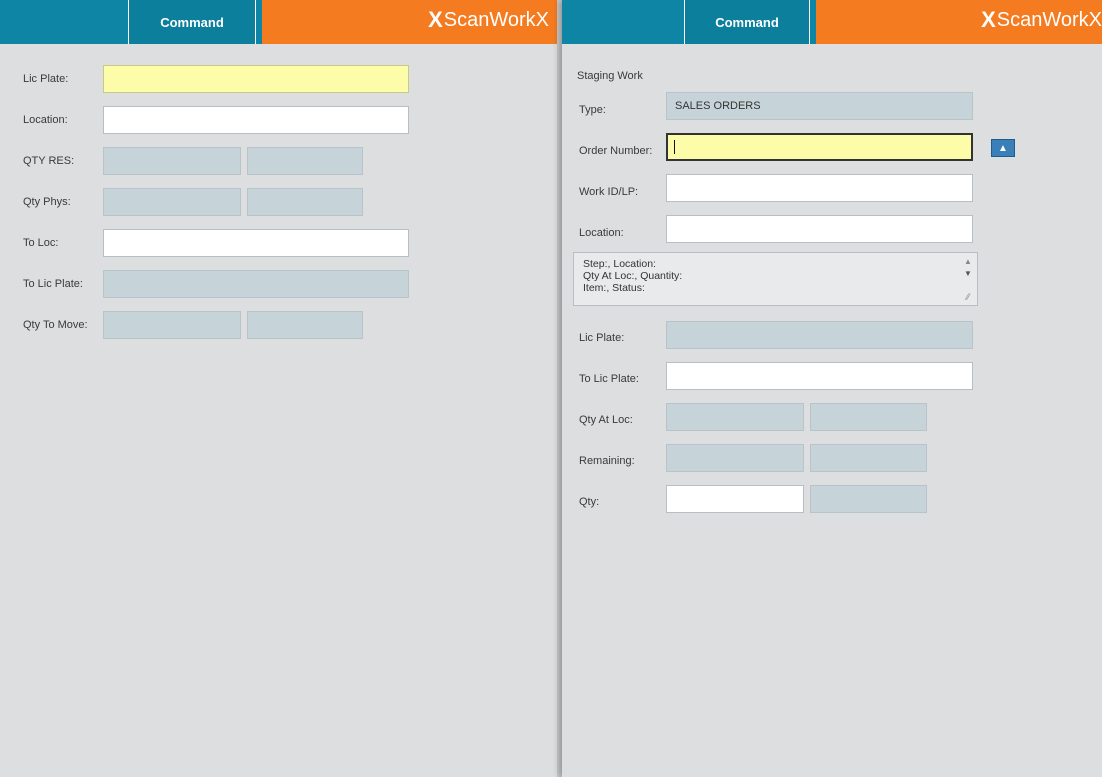 The height and width of the screenshot is (777, 1102). I want to click on triangle-up-icon: ▲, so click(1003, 148).